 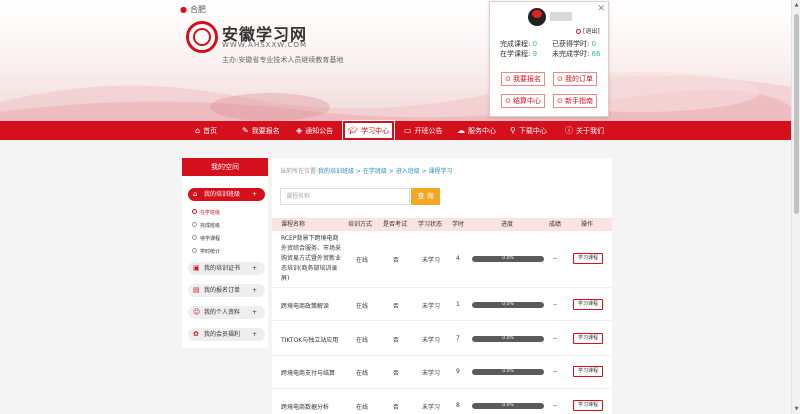 I want to click on nav-download-center: ⚲ 下载中心, so click(x=528, y=130).